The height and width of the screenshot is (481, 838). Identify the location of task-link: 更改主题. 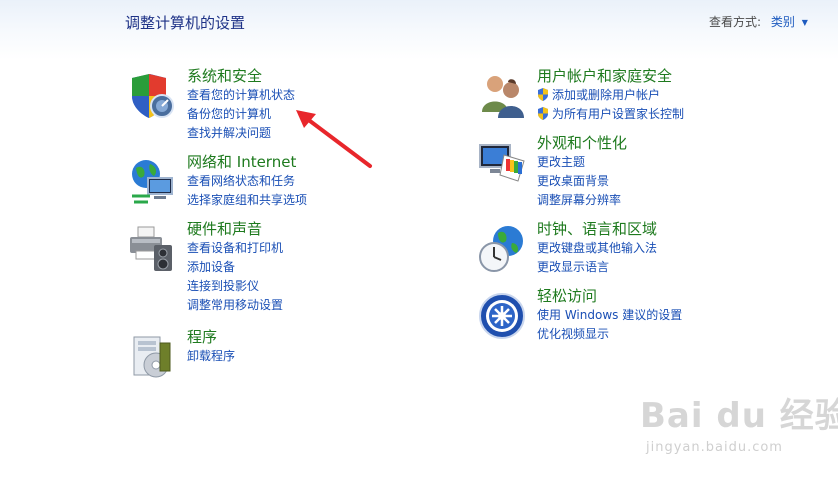
(582, 162).